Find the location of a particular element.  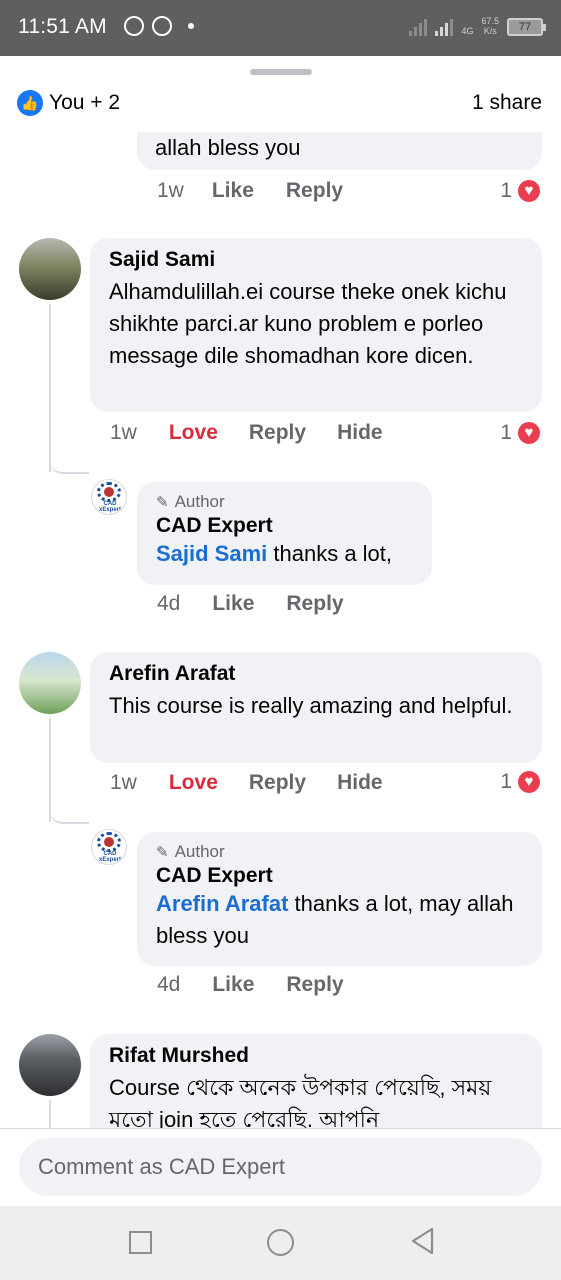

network-type: 4G is located at coordinates (467, 31).